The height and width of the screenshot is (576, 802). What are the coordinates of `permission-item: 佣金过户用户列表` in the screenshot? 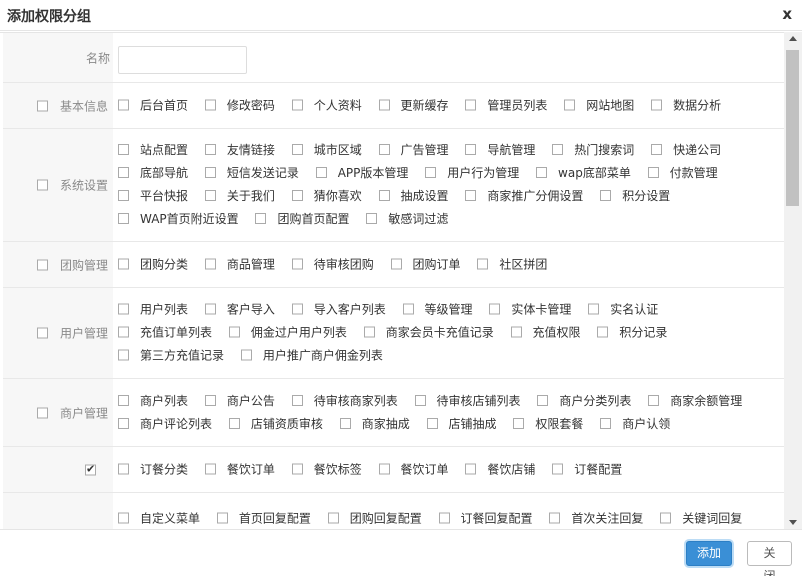 It's located at (294, 333).